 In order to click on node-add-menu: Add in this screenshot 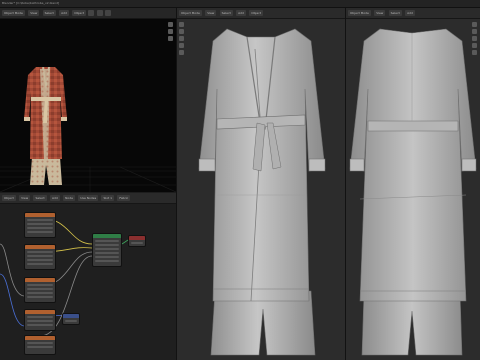, I will do `click(55, 198)`.